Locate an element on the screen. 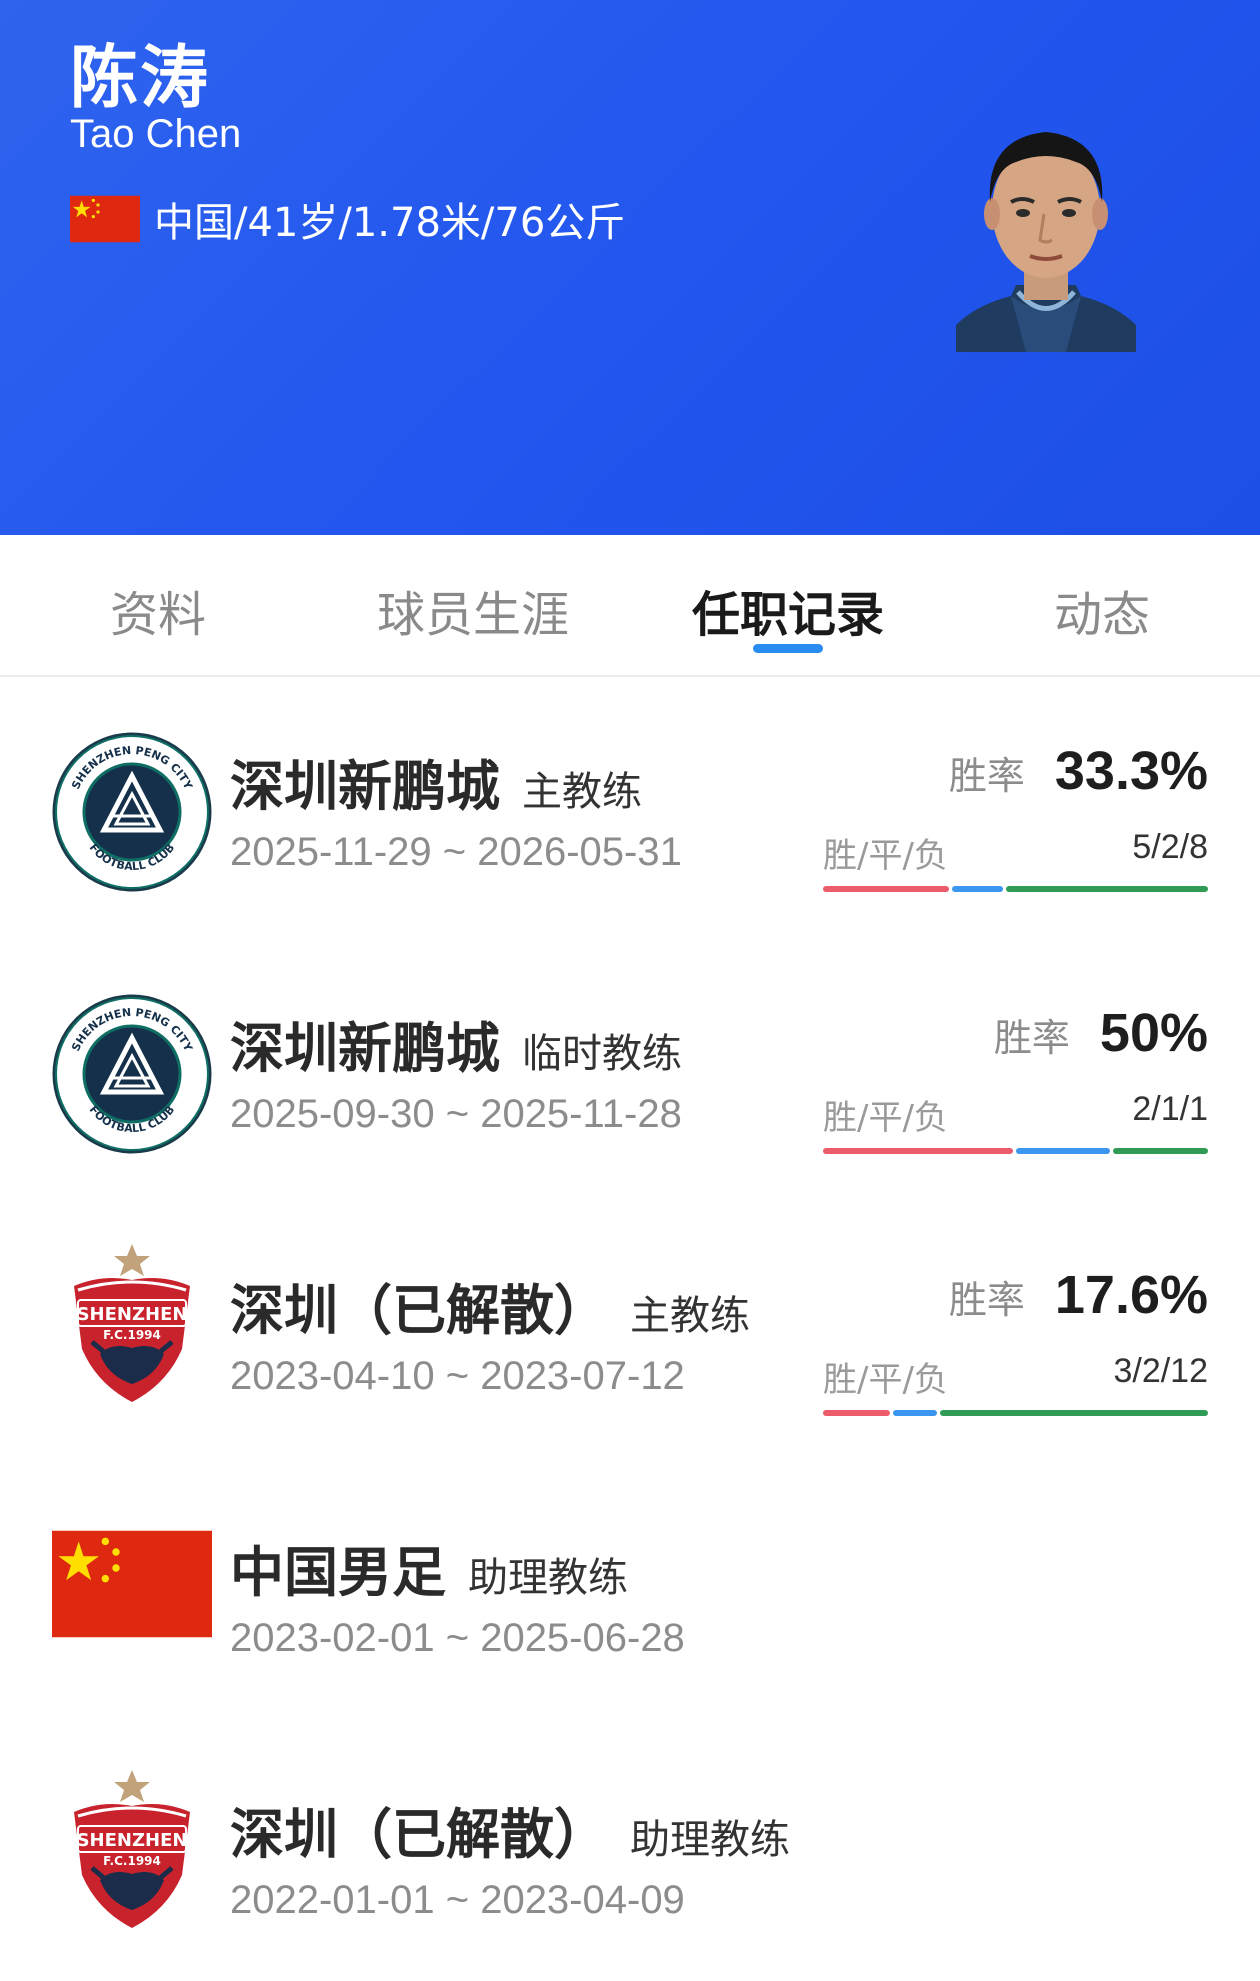 The height and width of the screenshot is (1981, 1260). tenure-dates: 2023-02-01 ~ 2025-06-28 is located at coordinates (457, 1638).